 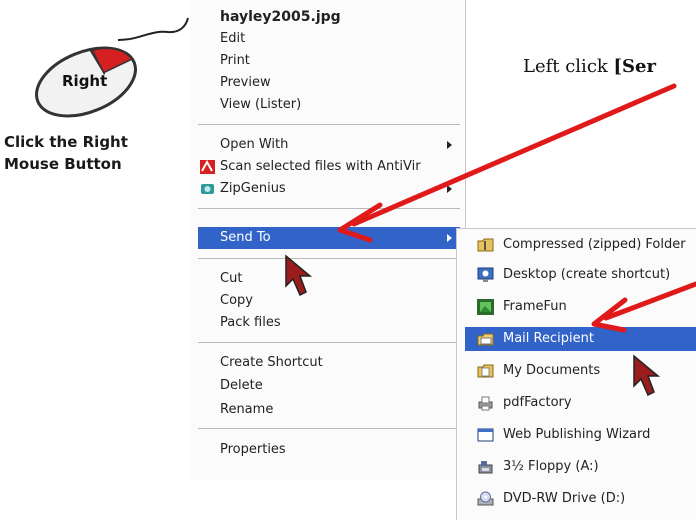 What do you see at coordinates (589, 66) in the screenshot?
I see `instruction-text: Left click [Ser` at bounding box center [589, 66].